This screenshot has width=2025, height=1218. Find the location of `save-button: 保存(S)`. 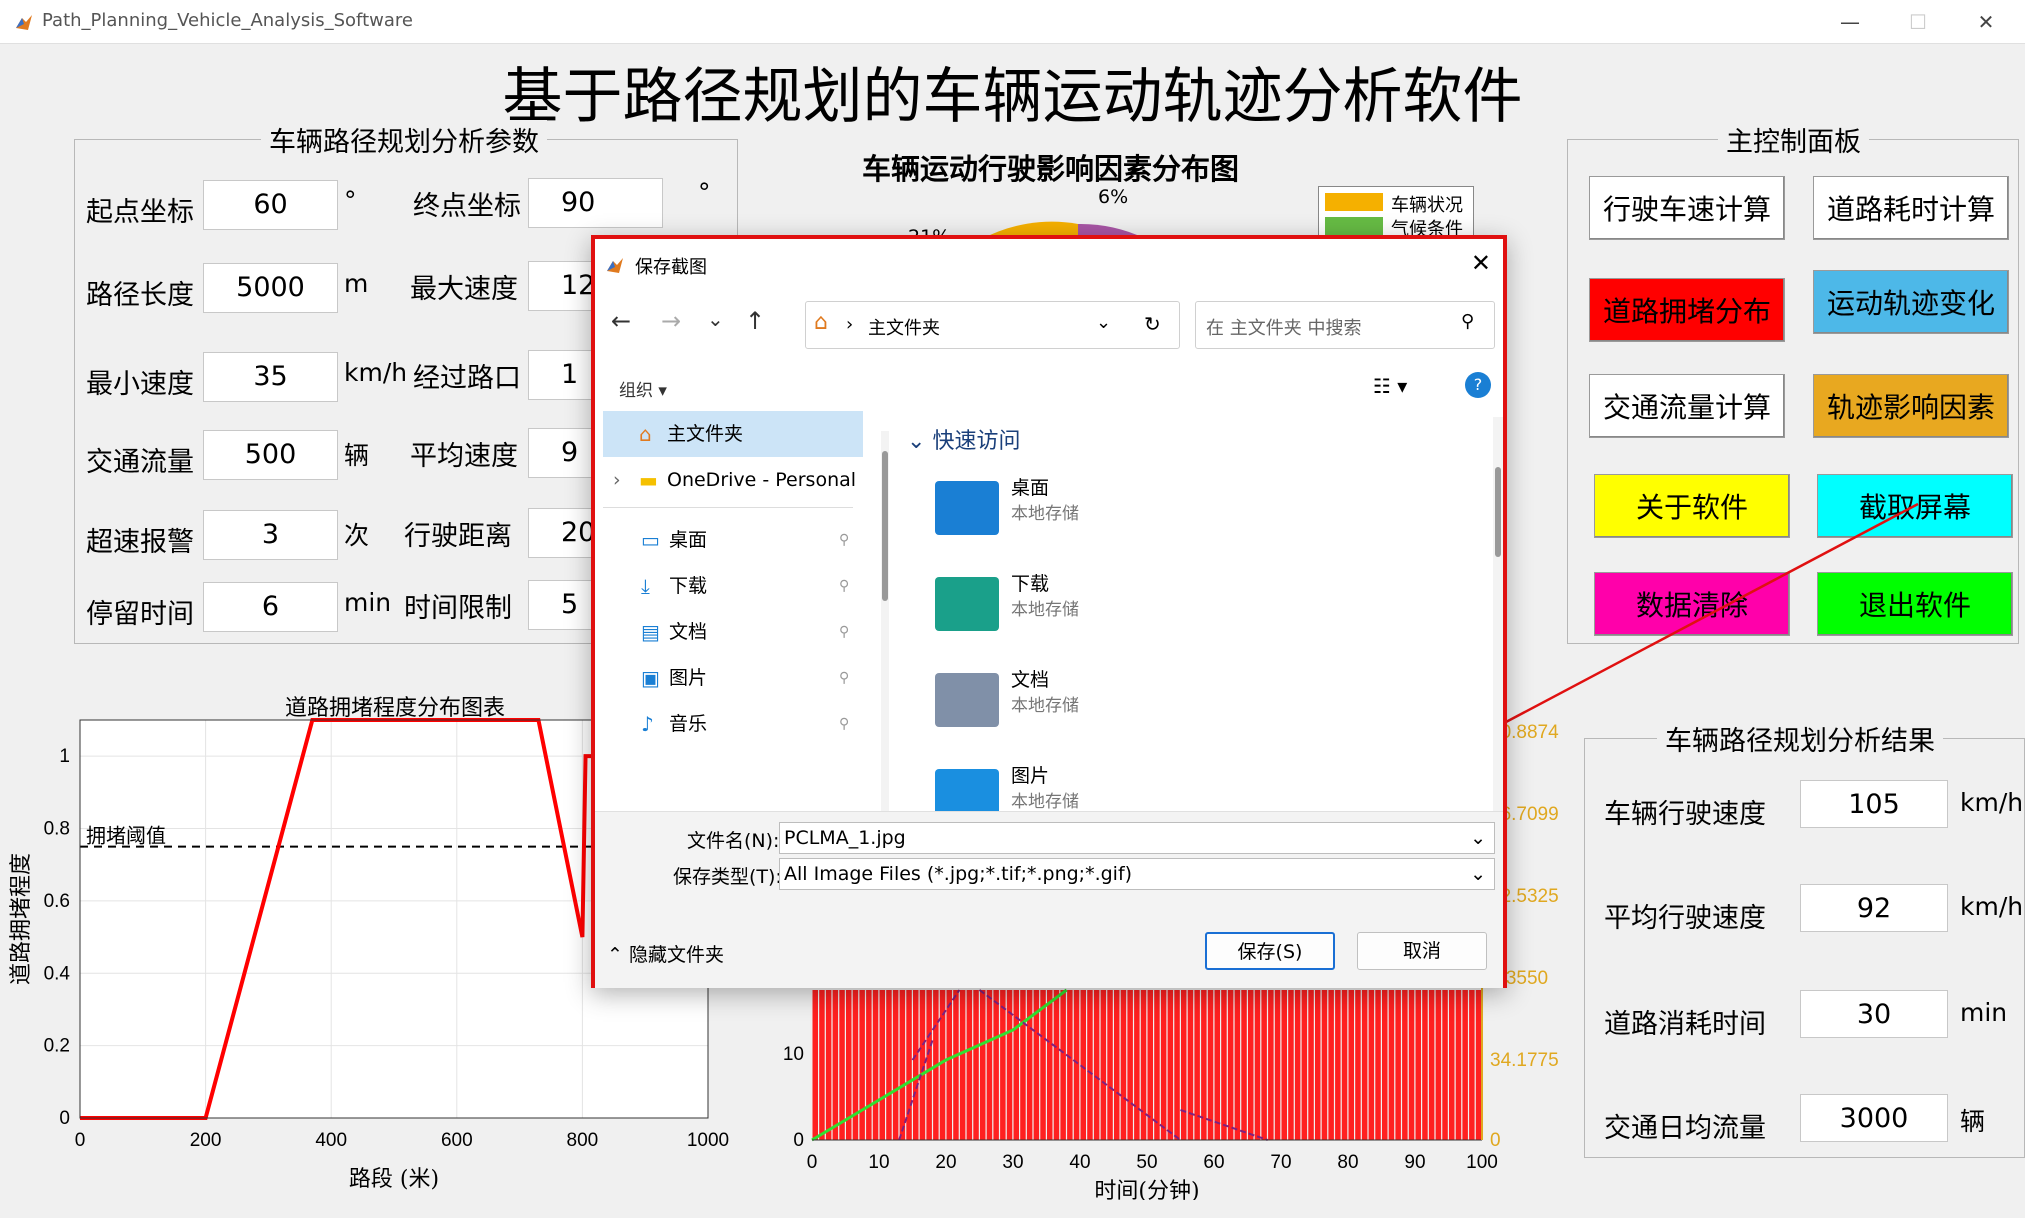

save-button: 保存(S) is located at coordinates (1270, 951).